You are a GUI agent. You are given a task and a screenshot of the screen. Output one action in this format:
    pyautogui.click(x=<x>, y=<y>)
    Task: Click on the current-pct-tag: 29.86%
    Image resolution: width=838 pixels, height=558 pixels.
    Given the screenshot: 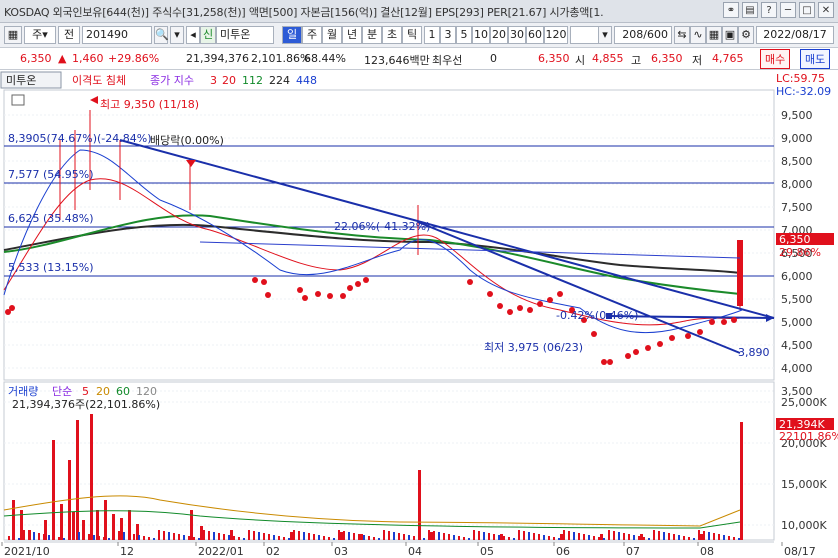 What is the action you would take?
    pyautogui.click(x=800, y=252)
    